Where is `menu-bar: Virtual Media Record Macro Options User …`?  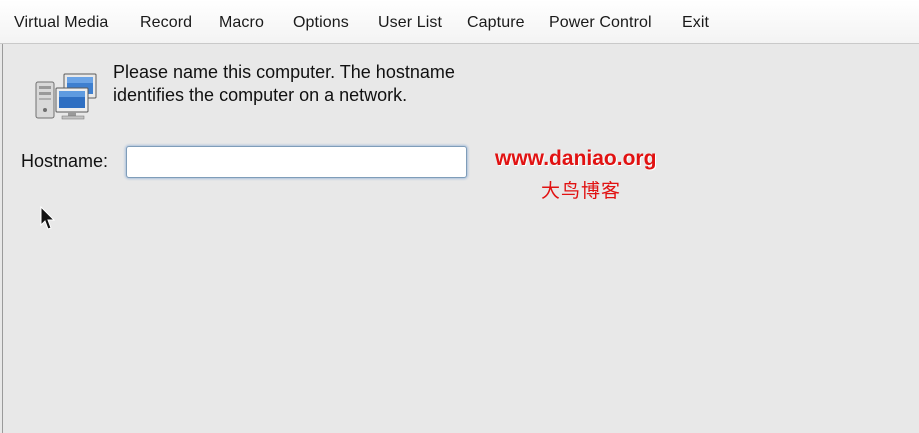 menu-bar: Virtual Media Record Macro Options User … is located at coordinates (459, 22).